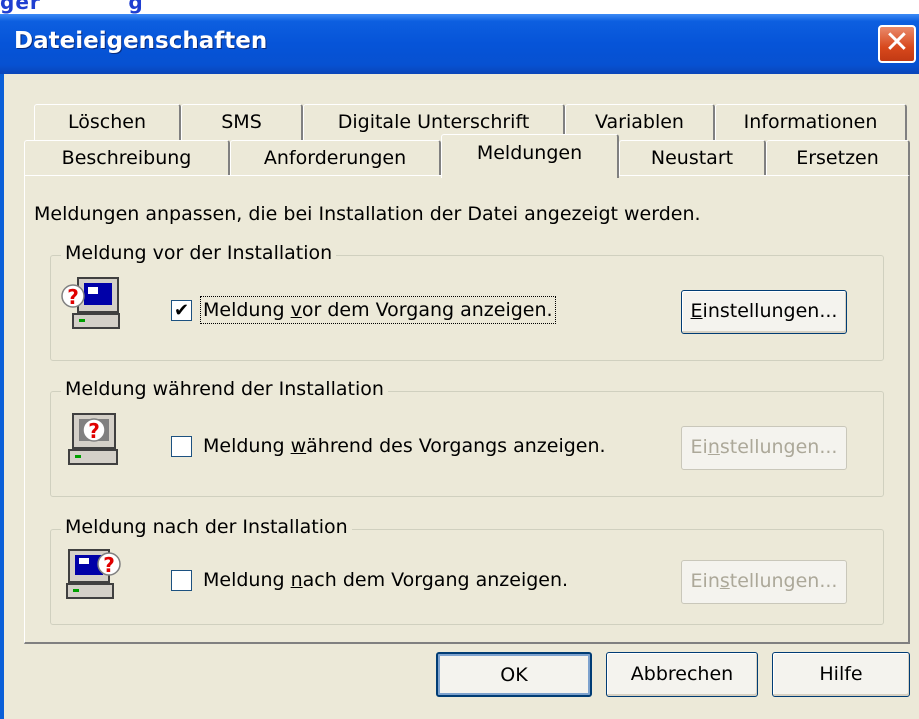  What do you see at coordinates (692, 158) in the screenshot?
I see `tab-neustart: Neustart` at bounding box center [692, 158].